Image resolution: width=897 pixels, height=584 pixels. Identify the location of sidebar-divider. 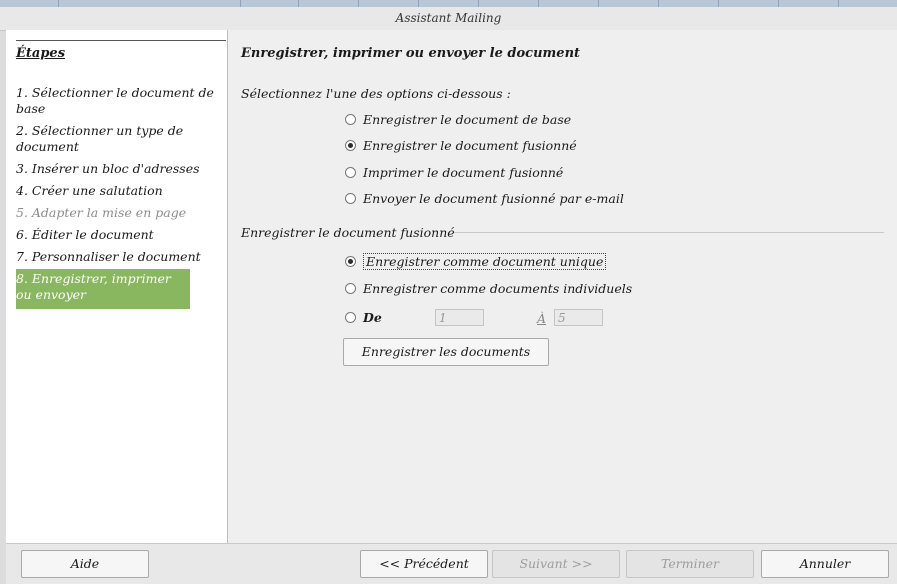
(121, 40).